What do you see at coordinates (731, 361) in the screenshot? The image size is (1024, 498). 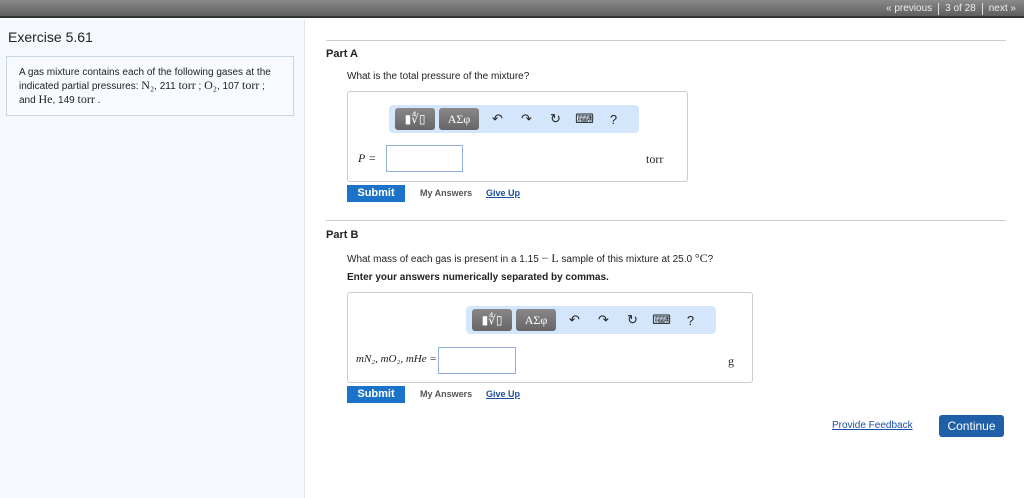 I see `unit-label: g` at bounding box center [731, 361].